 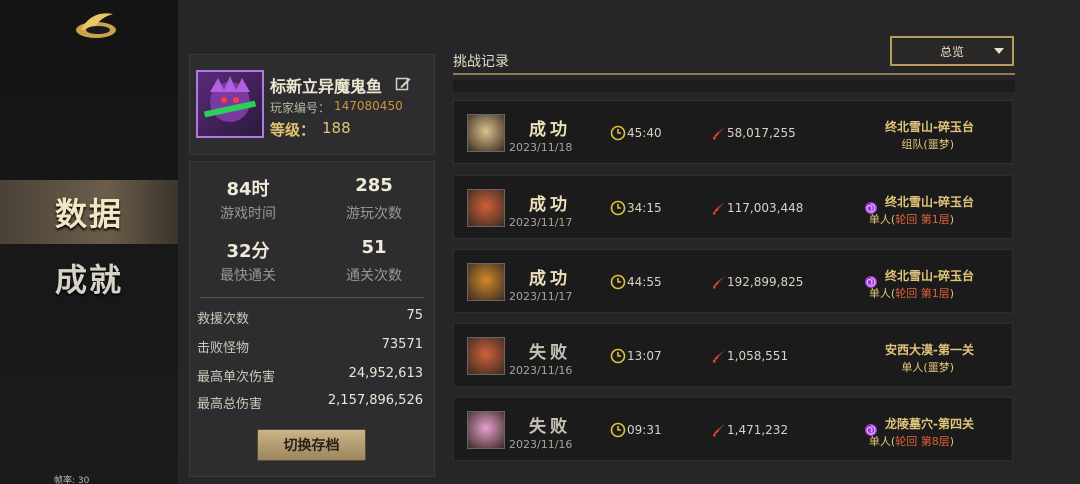 What do you see at coordinates (236, 377) in the screenshot?
I see `stat-row-label: 最高单次伤害` at bounding box center [236, 377].